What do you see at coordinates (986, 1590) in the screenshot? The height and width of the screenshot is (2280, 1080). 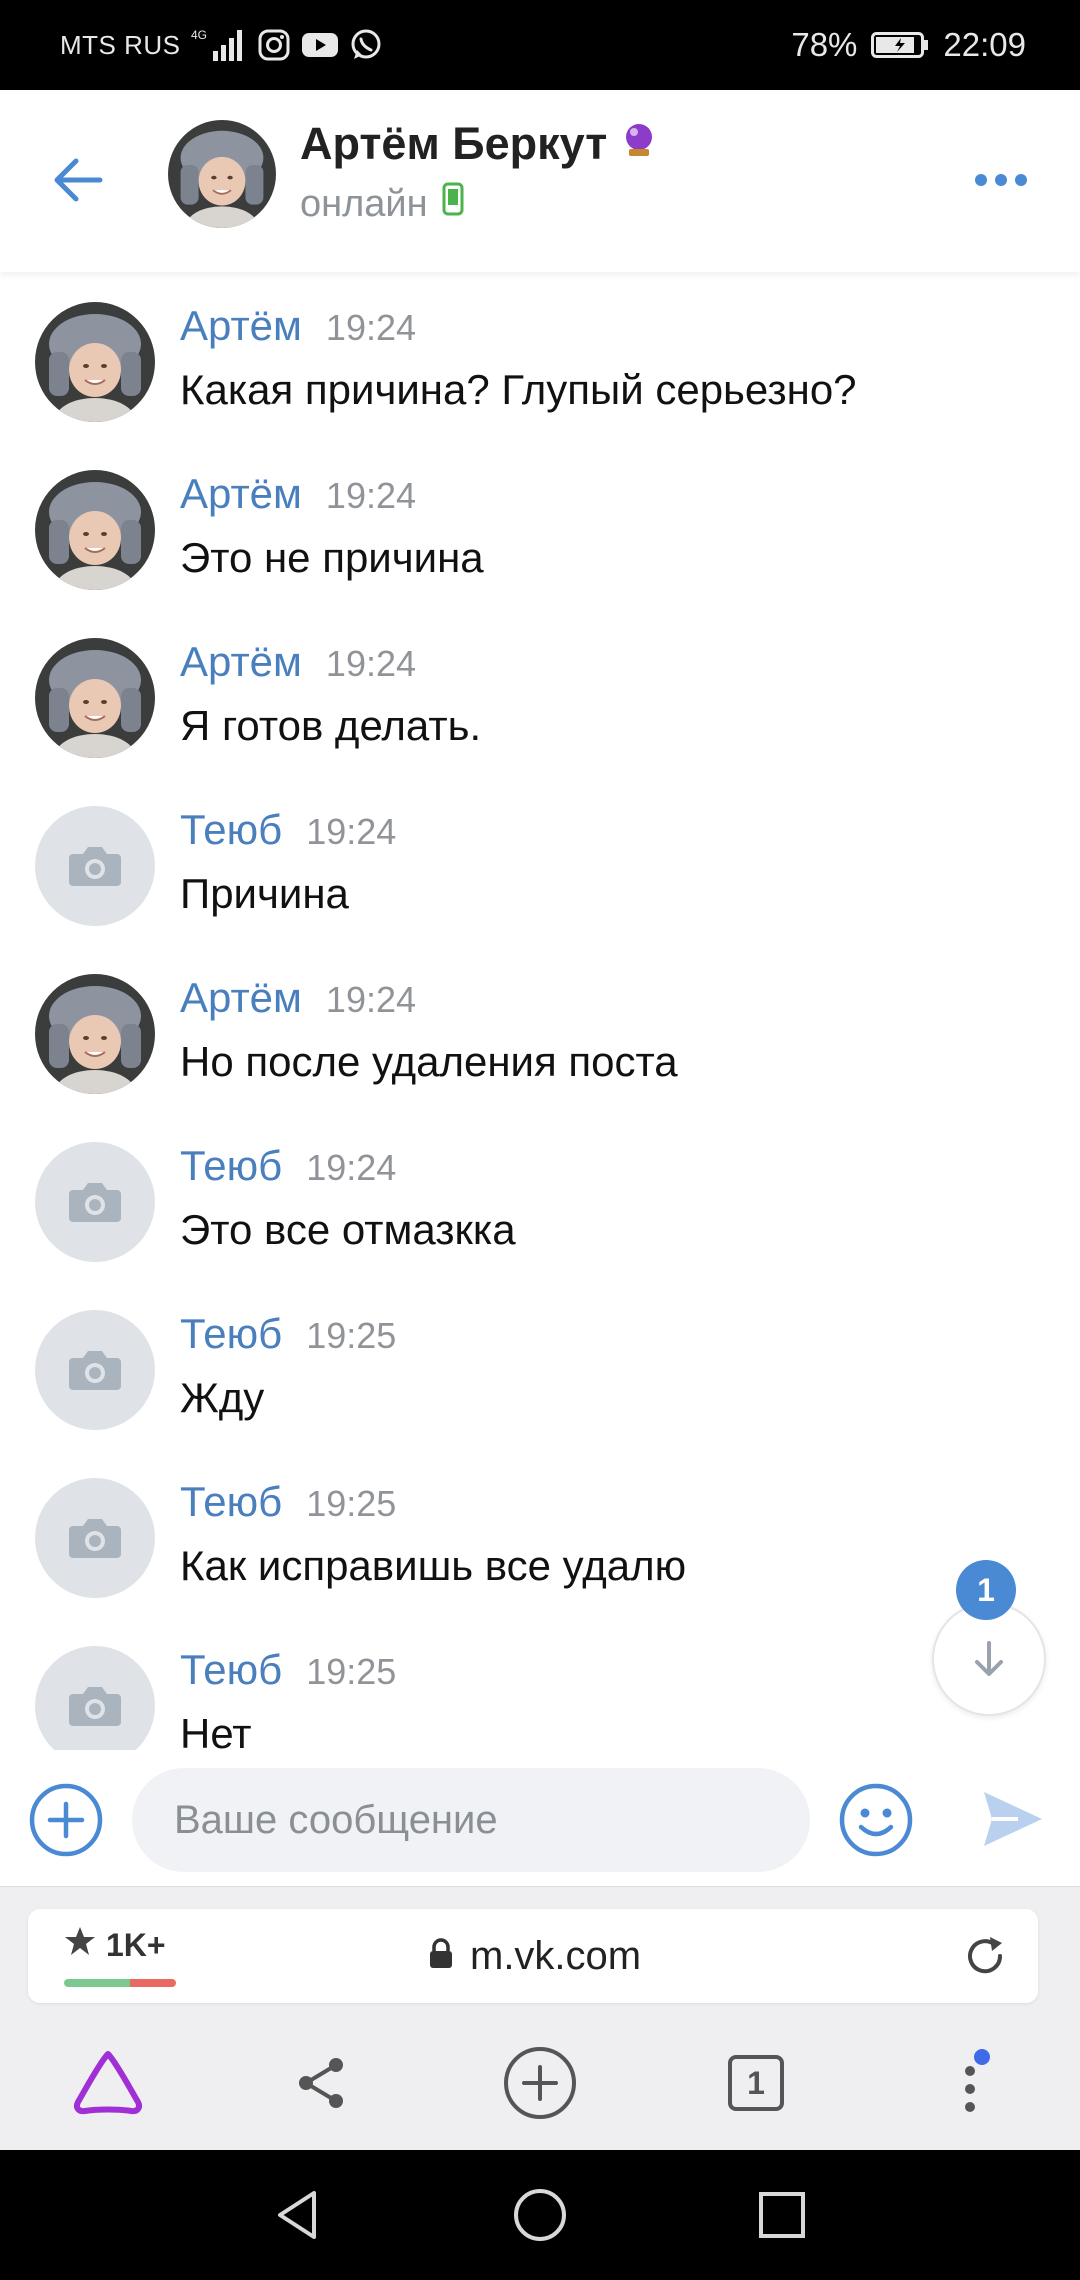 I see `unread-badge: 1` at bounding box center [986, 1590].